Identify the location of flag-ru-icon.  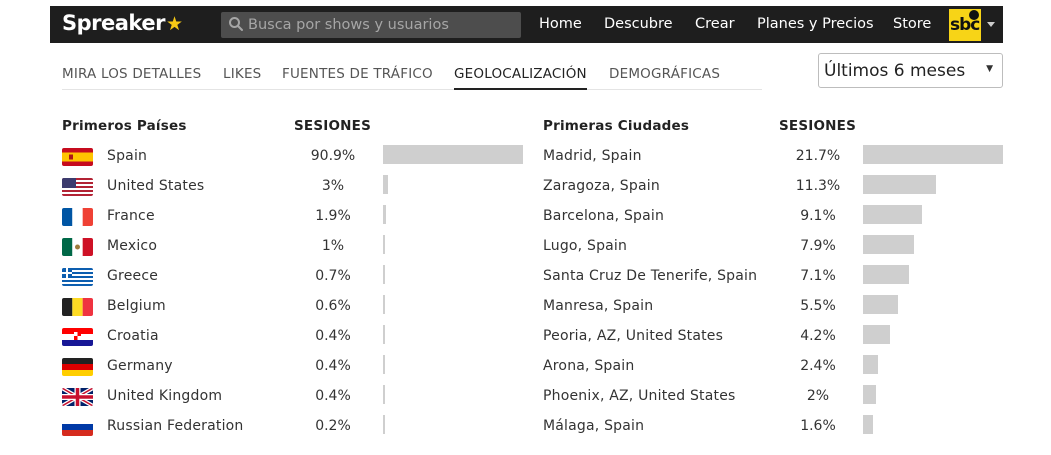
(77, 427).